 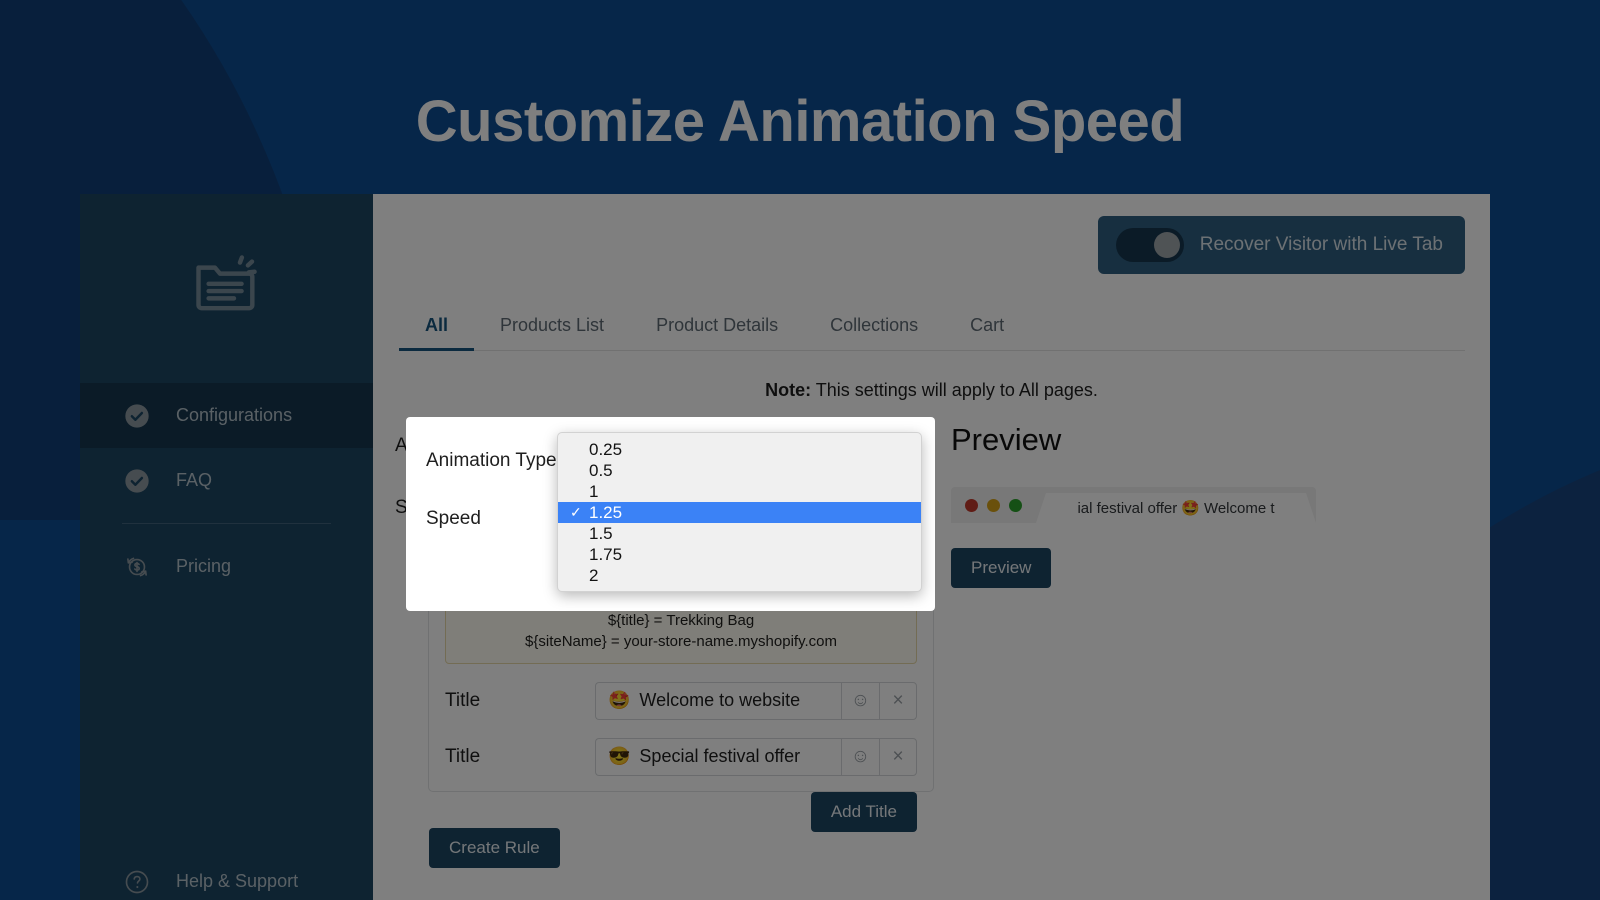 I want to click on dropdown-option: 0.5, so click(x=739, y=470).